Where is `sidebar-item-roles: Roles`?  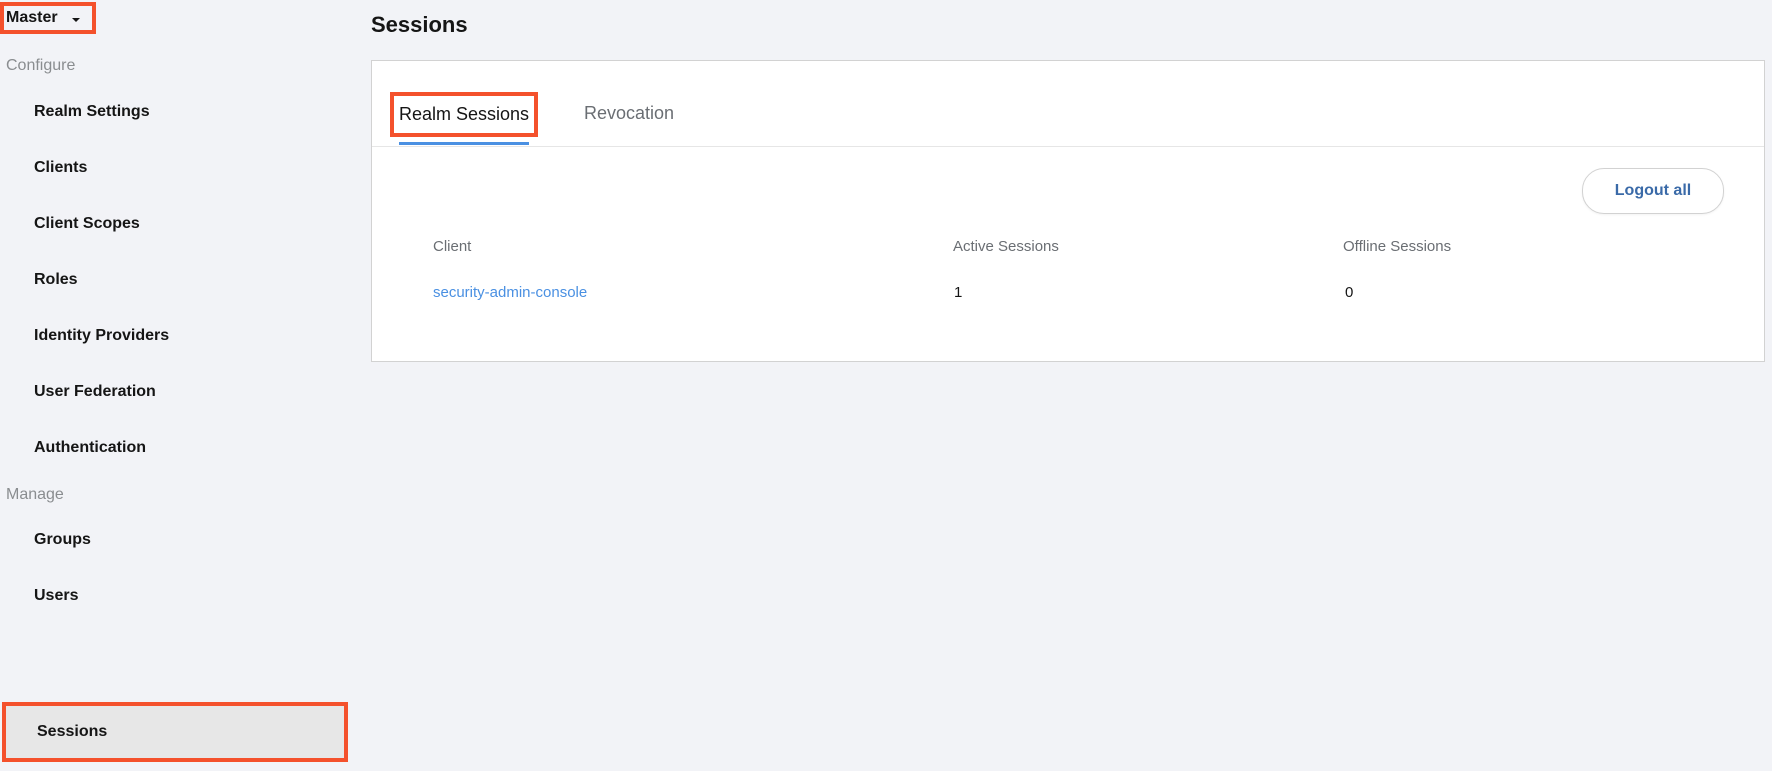
sidebar-item-roles: Roles is located at coordinates (56, 280).